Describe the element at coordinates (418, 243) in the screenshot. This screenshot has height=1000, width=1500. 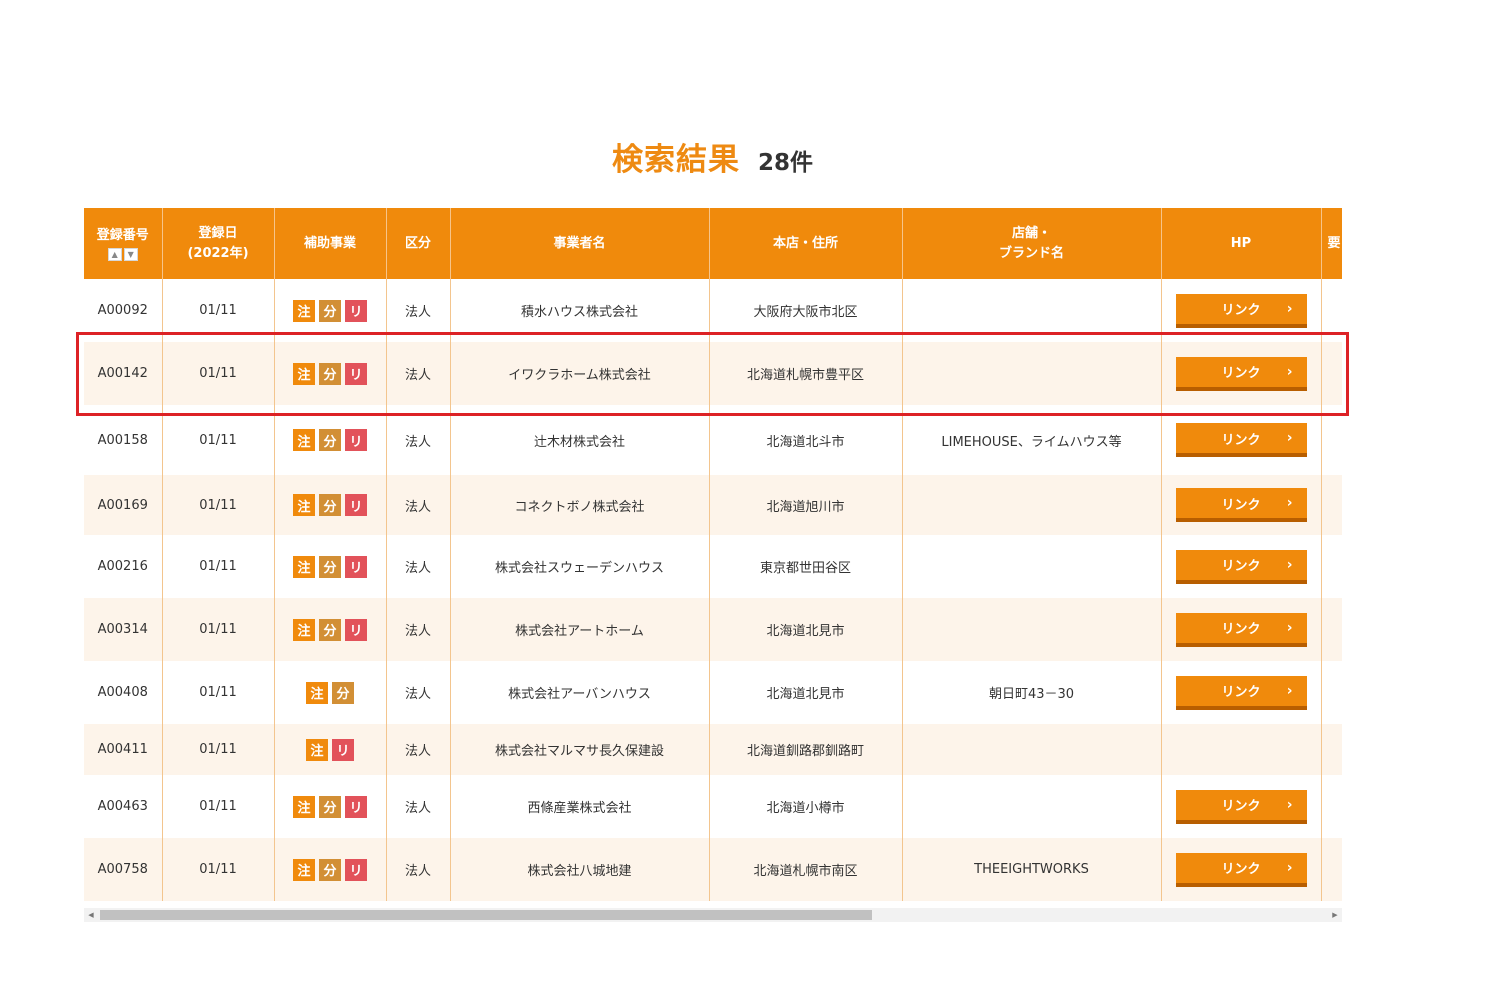
I see `header-category: 区分` at that location.